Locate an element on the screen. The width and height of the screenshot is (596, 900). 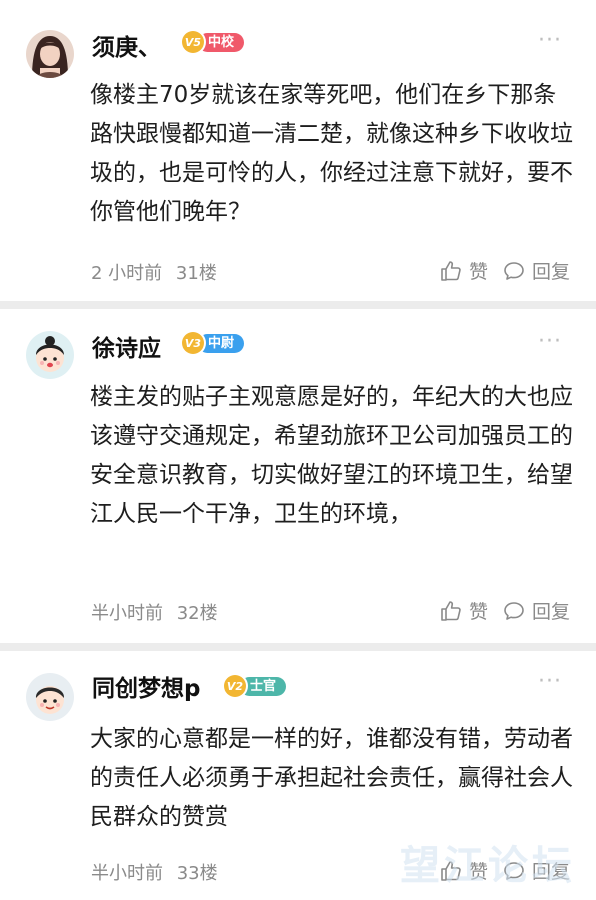
site-watermark: 望江论坛 is located at coordinates (488, 866).